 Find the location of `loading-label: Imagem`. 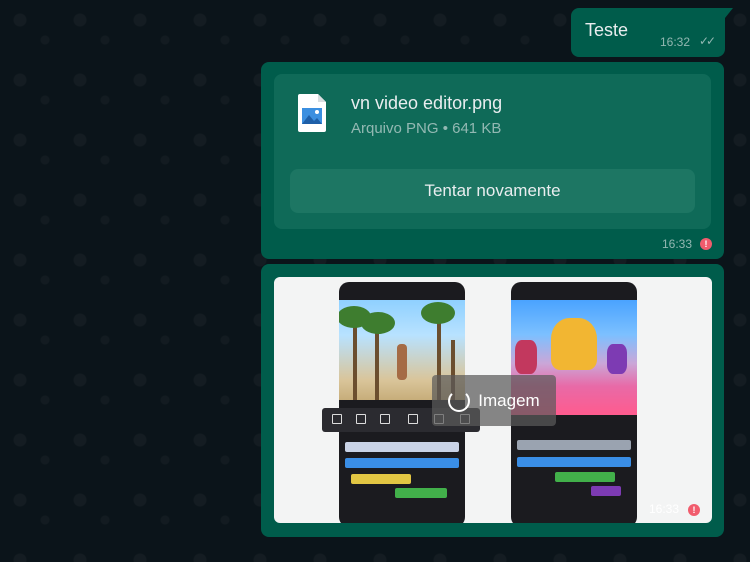

loading-label: Imagem is located at coordinates (509, 400).